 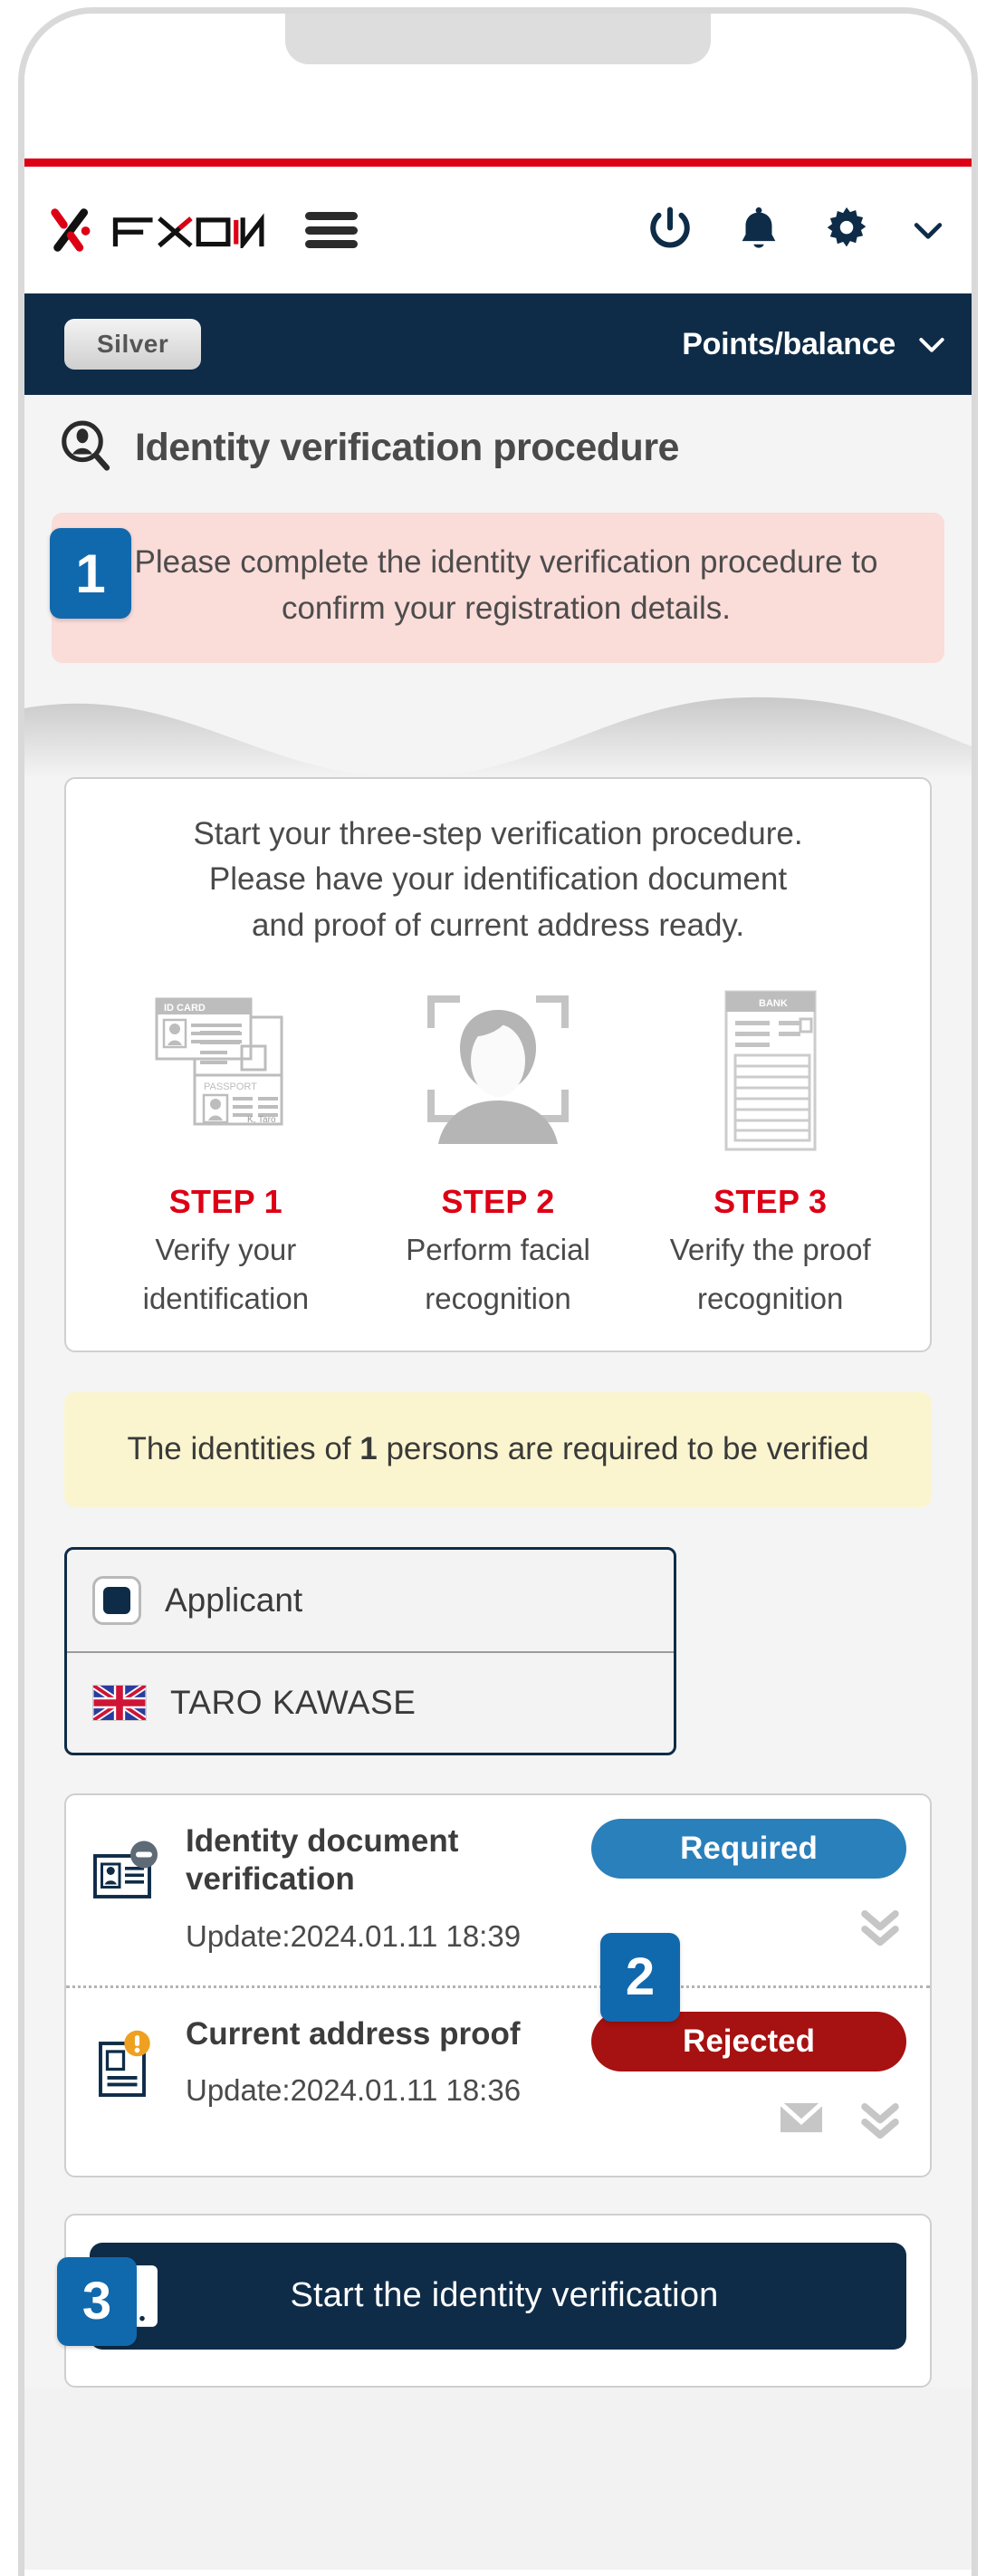 I want to click on step-column-2: STEP 2 Perform facial recognition, so click(x=498, y=1150).